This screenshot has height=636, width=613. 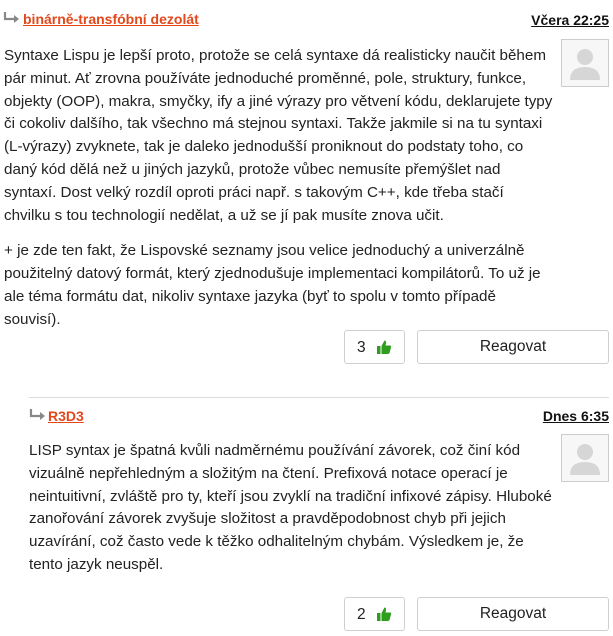 I want to click on like-button: 3, so click(x=374, y=347).